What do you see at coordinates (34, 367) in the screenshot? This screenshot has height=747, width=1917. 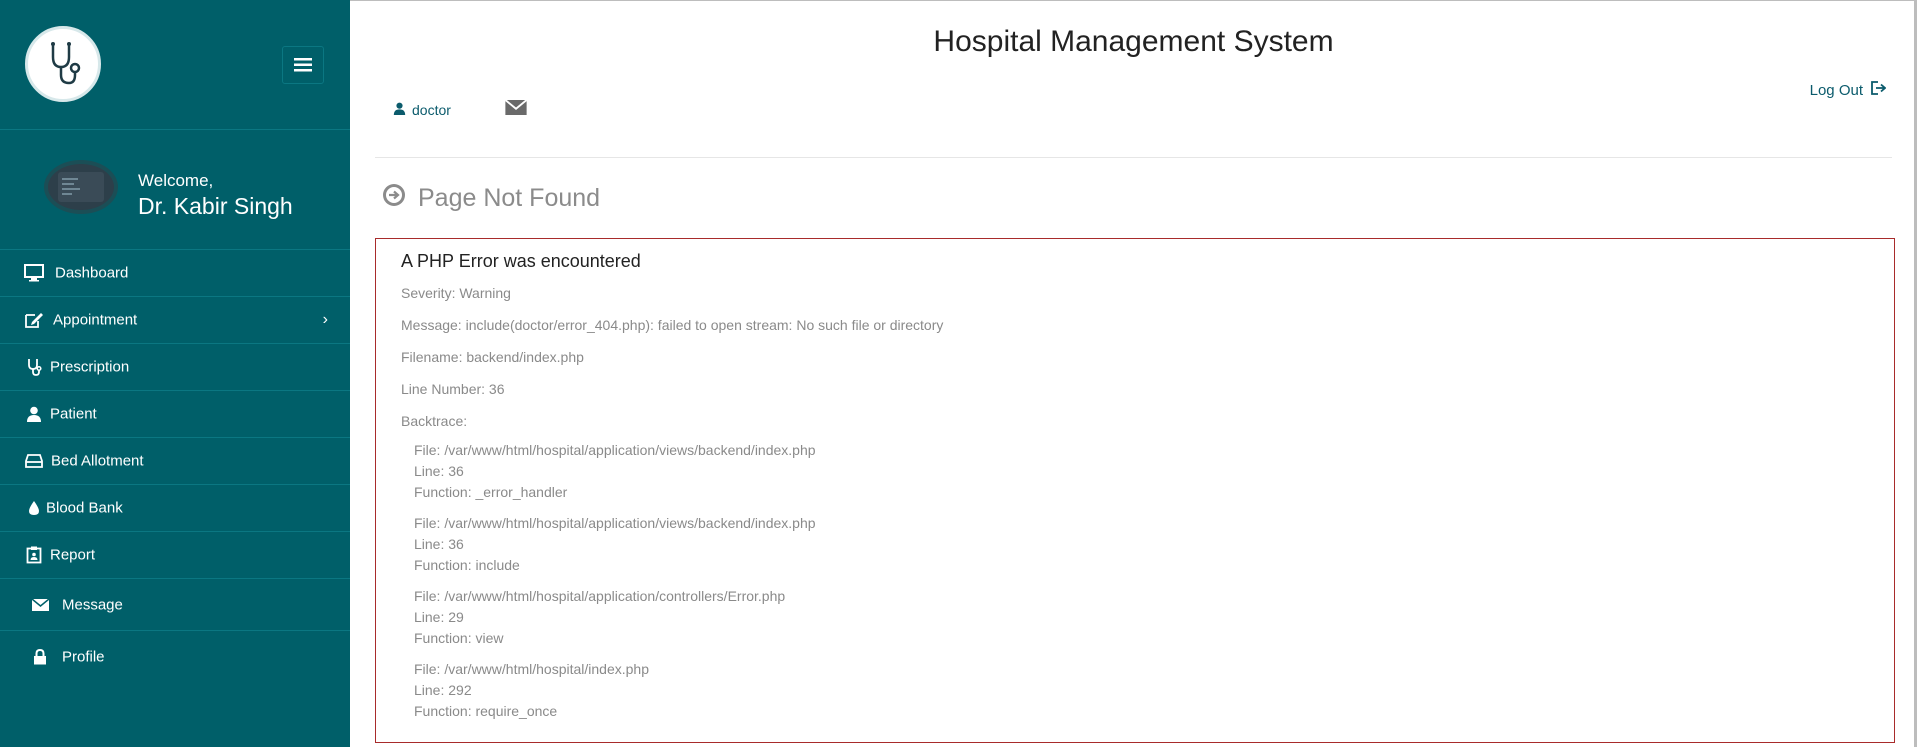 I see `stethoscope-icon` at bounding box center [34, 367].